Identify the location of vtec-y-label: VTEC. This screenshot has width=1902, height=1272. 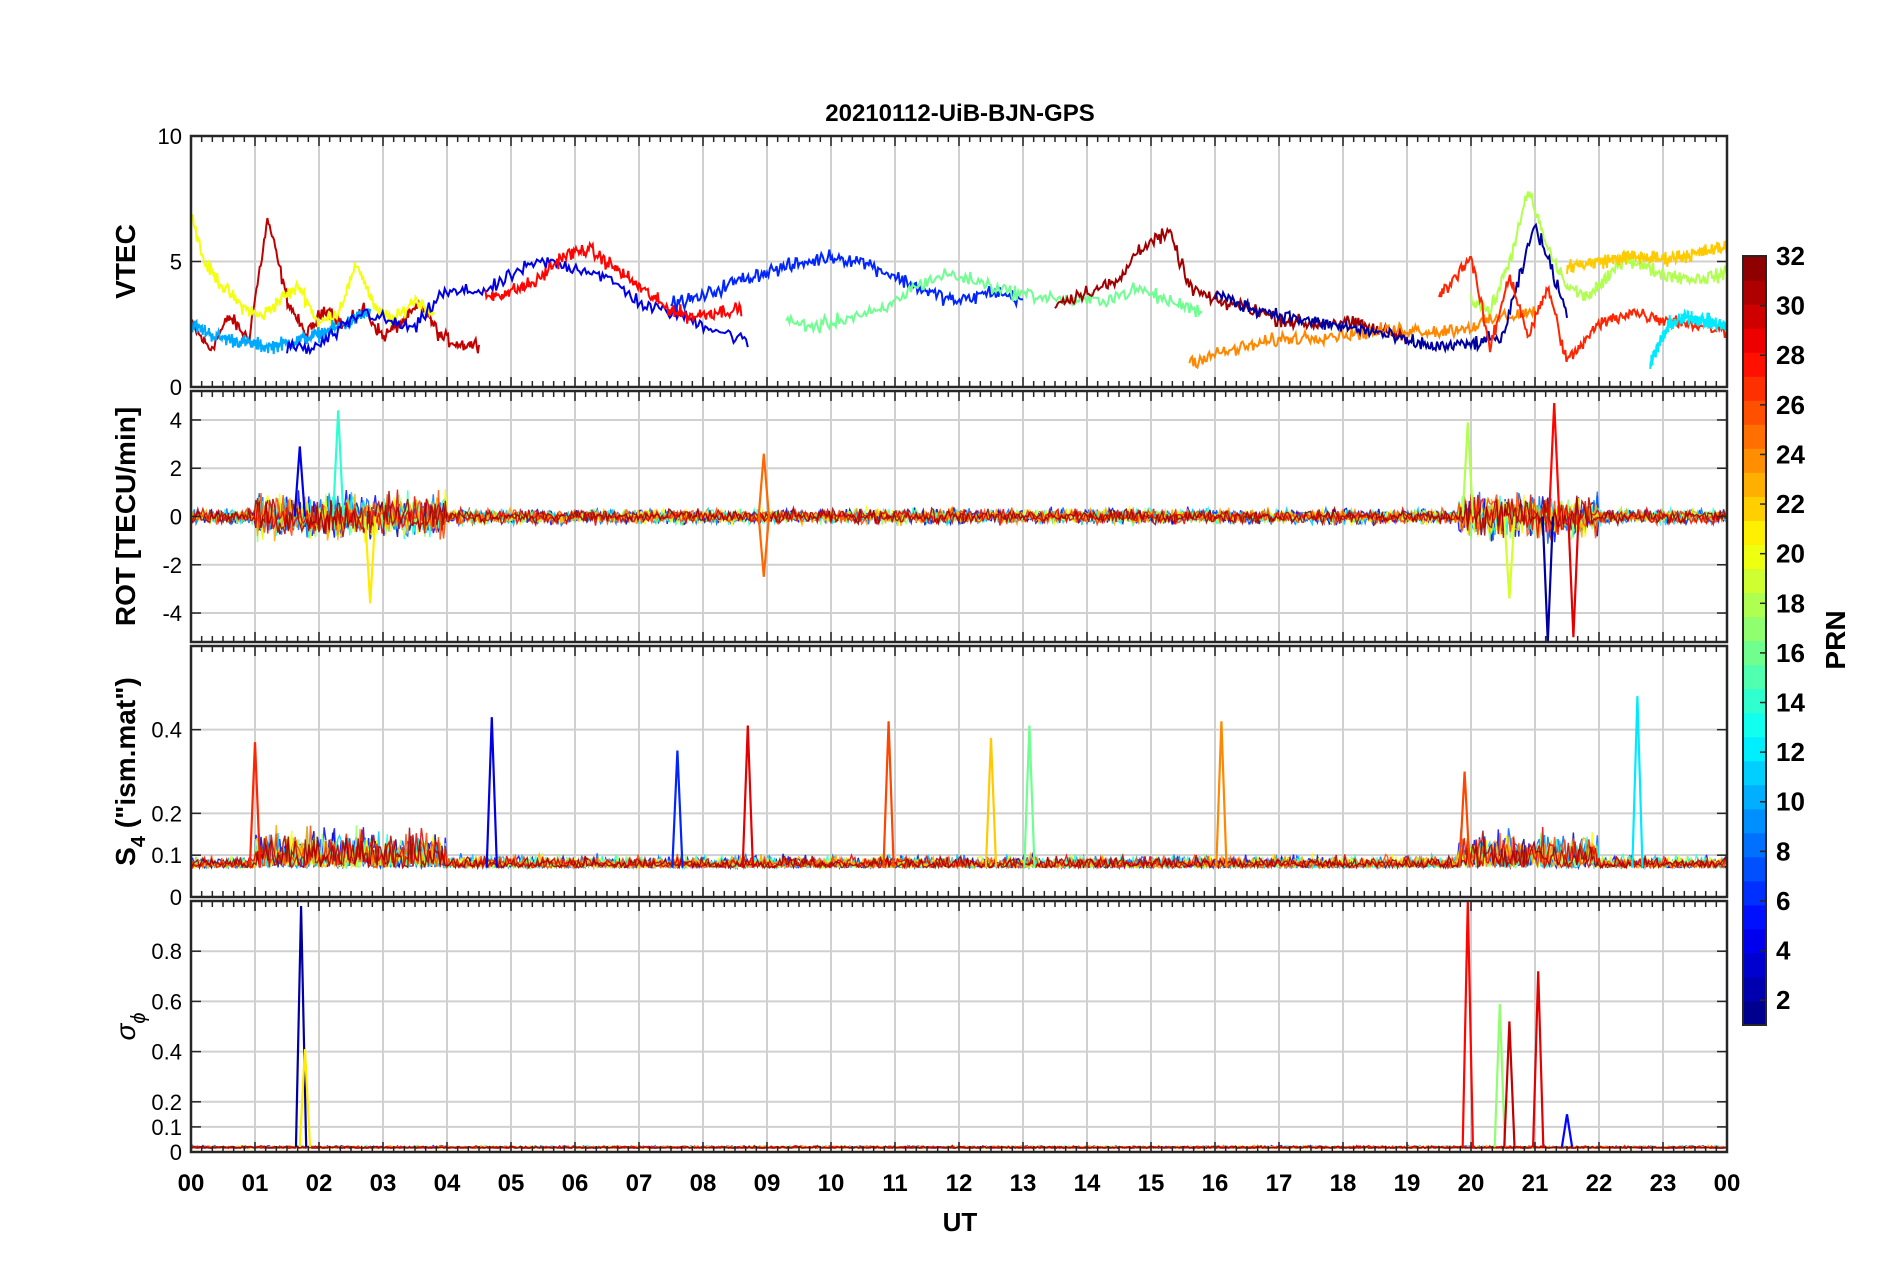
(125, 261).